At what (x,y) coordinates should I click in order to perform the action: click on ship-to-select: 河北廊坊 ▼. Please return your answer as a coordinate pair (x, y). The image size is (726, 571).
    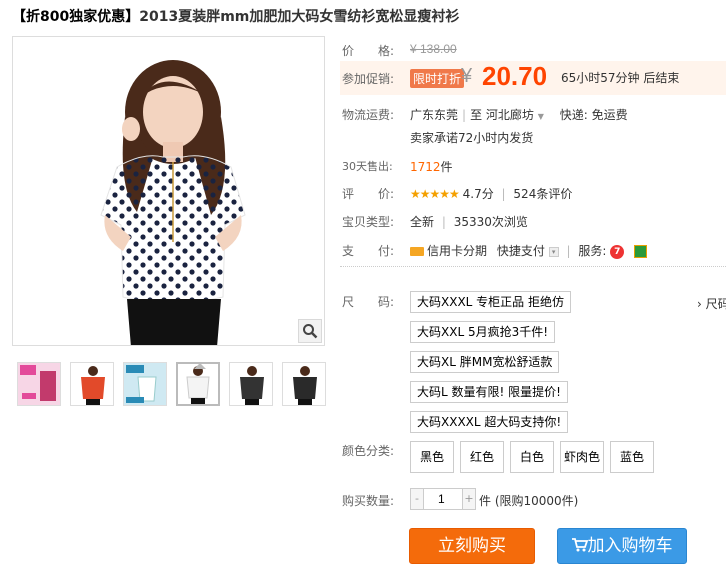
    Looking at the image, I should click on (515, 115).